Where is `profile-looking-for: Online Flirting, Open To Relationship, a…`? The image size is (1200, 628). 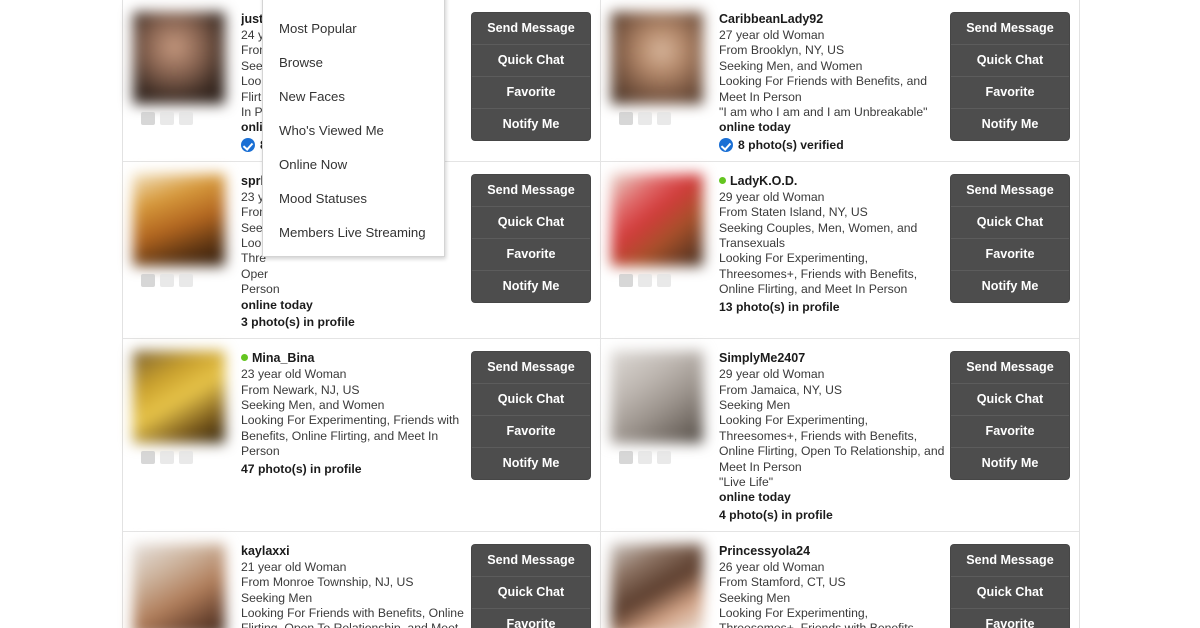
profile-looking-for: Online Flirting, Open To Relationship, a… is located at coordinates (832, 451).